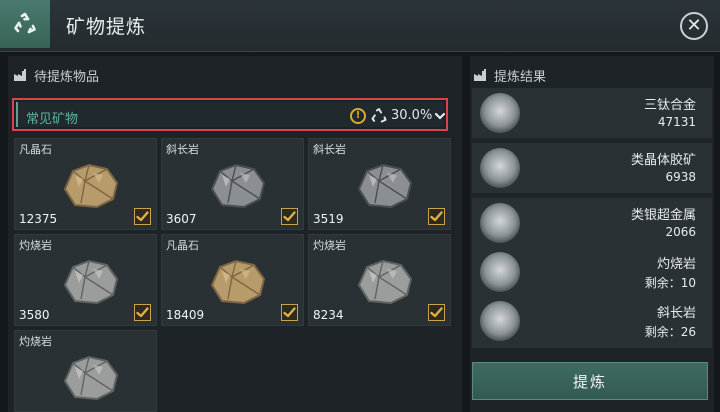 This screenshot has height=412, width=720. What do you see at coordinates (592, 322) in the screenshot?
I see `result-row: 斜长岩剩余：26` at bounding box center [592, 322].